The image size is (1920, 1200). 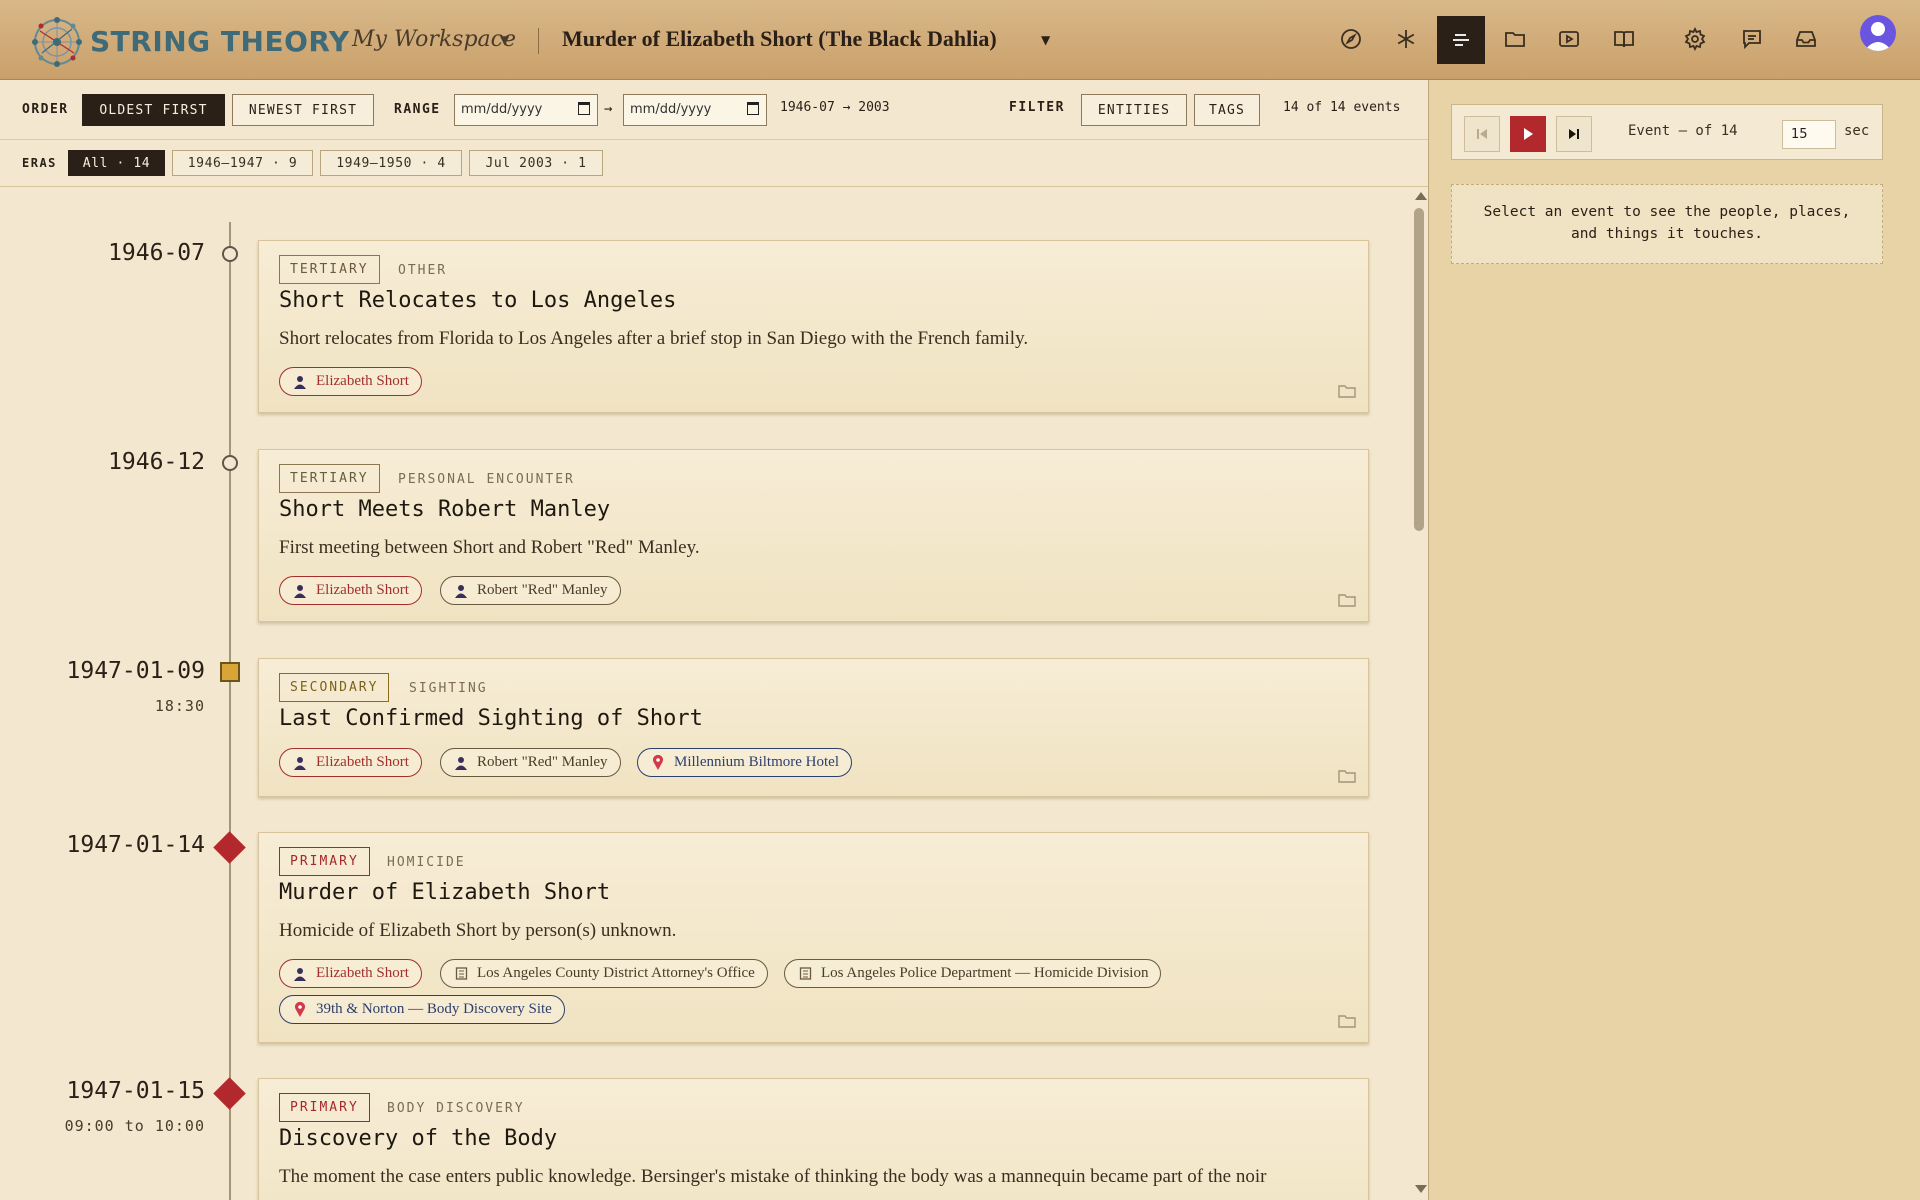 I want to click on skip-forward-icon, so click(x=1574, y=134).